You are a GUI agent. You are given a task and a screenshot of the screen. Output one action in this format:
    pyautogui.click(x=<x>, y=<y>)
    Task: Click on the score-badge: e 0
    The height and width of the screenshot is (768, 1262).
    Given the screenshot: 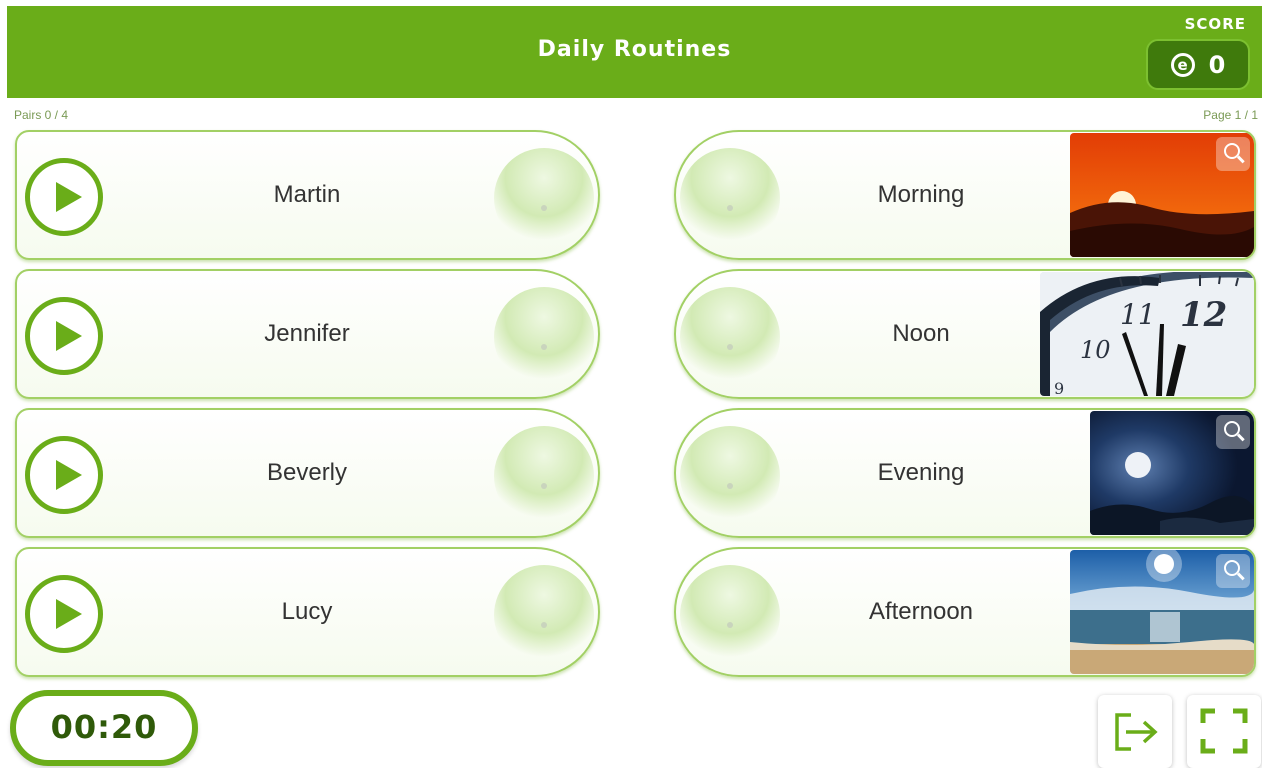 What is the action you would take?
    pyautogui.click(x=1198, y=64)
    